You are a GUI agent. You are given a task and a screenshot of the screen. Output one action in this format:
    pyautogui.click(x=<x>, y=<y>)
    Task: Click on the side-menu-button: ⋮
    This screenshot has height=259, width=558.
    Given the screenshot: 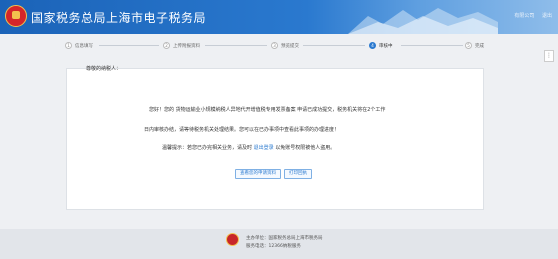 What is the action you would take?
    pyautogui.click(x=549, y=56)
    